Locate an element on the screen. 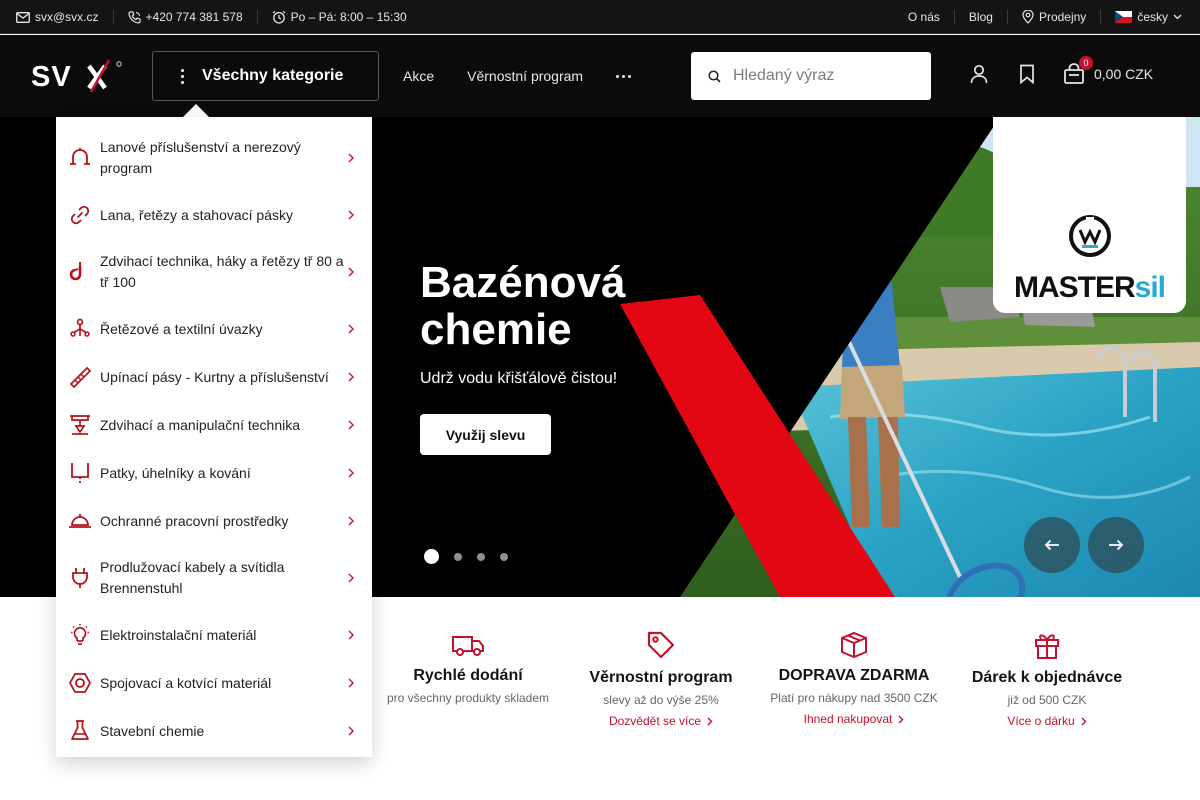  brand-logo-card: MASTERsil is located at coordinates (1089, 215).